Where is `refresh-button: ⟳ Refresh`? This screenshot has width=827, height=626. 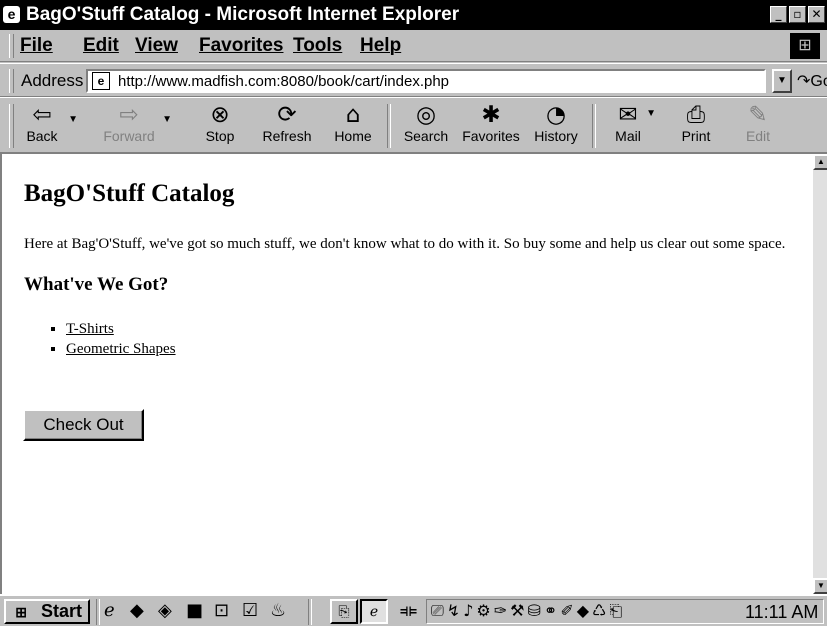
refresh-button: ⟳ Refresh is located at coordinates (287, 125).